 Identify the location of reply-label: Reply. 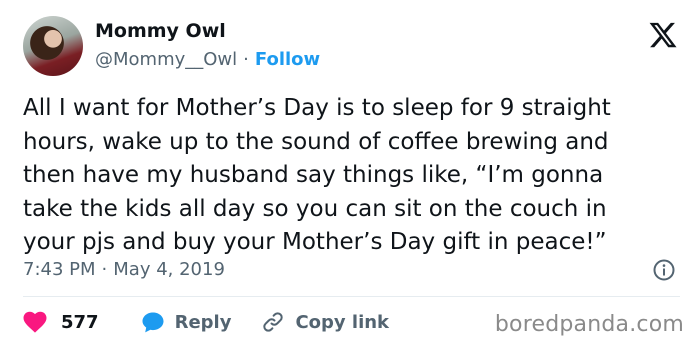
(203, 322).